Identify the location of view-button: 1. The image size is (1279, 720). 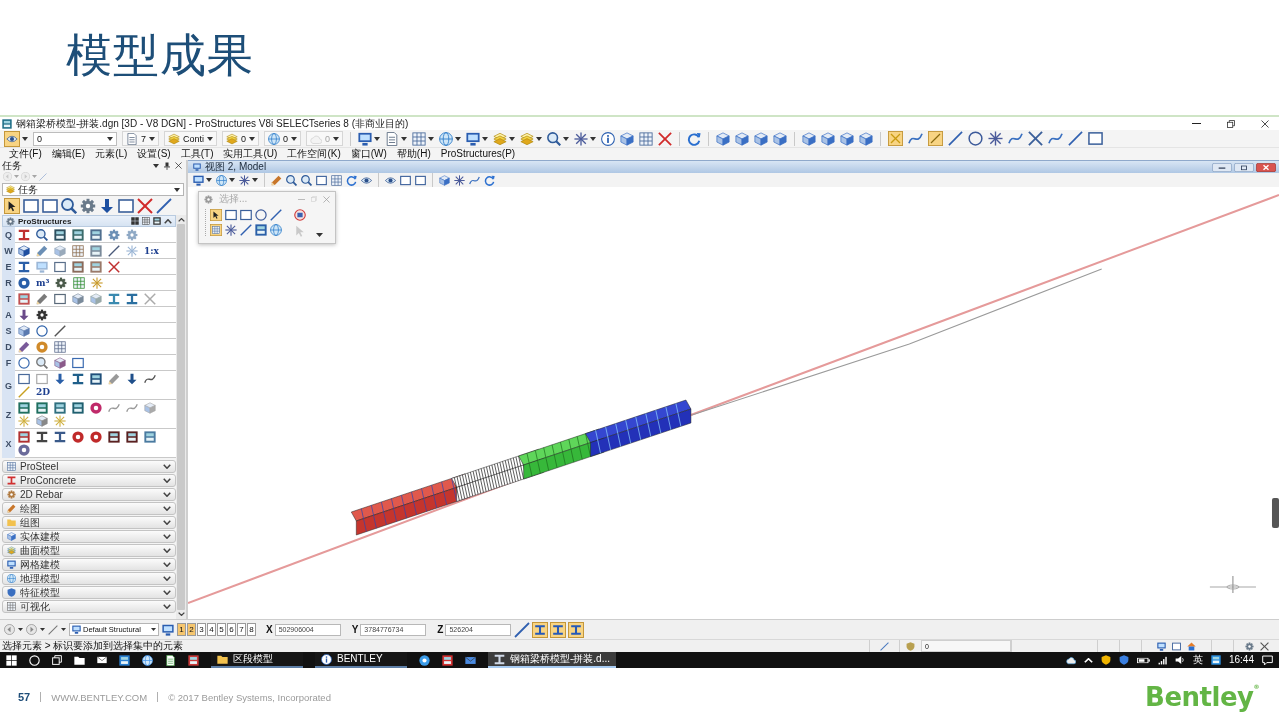
(181, 629).